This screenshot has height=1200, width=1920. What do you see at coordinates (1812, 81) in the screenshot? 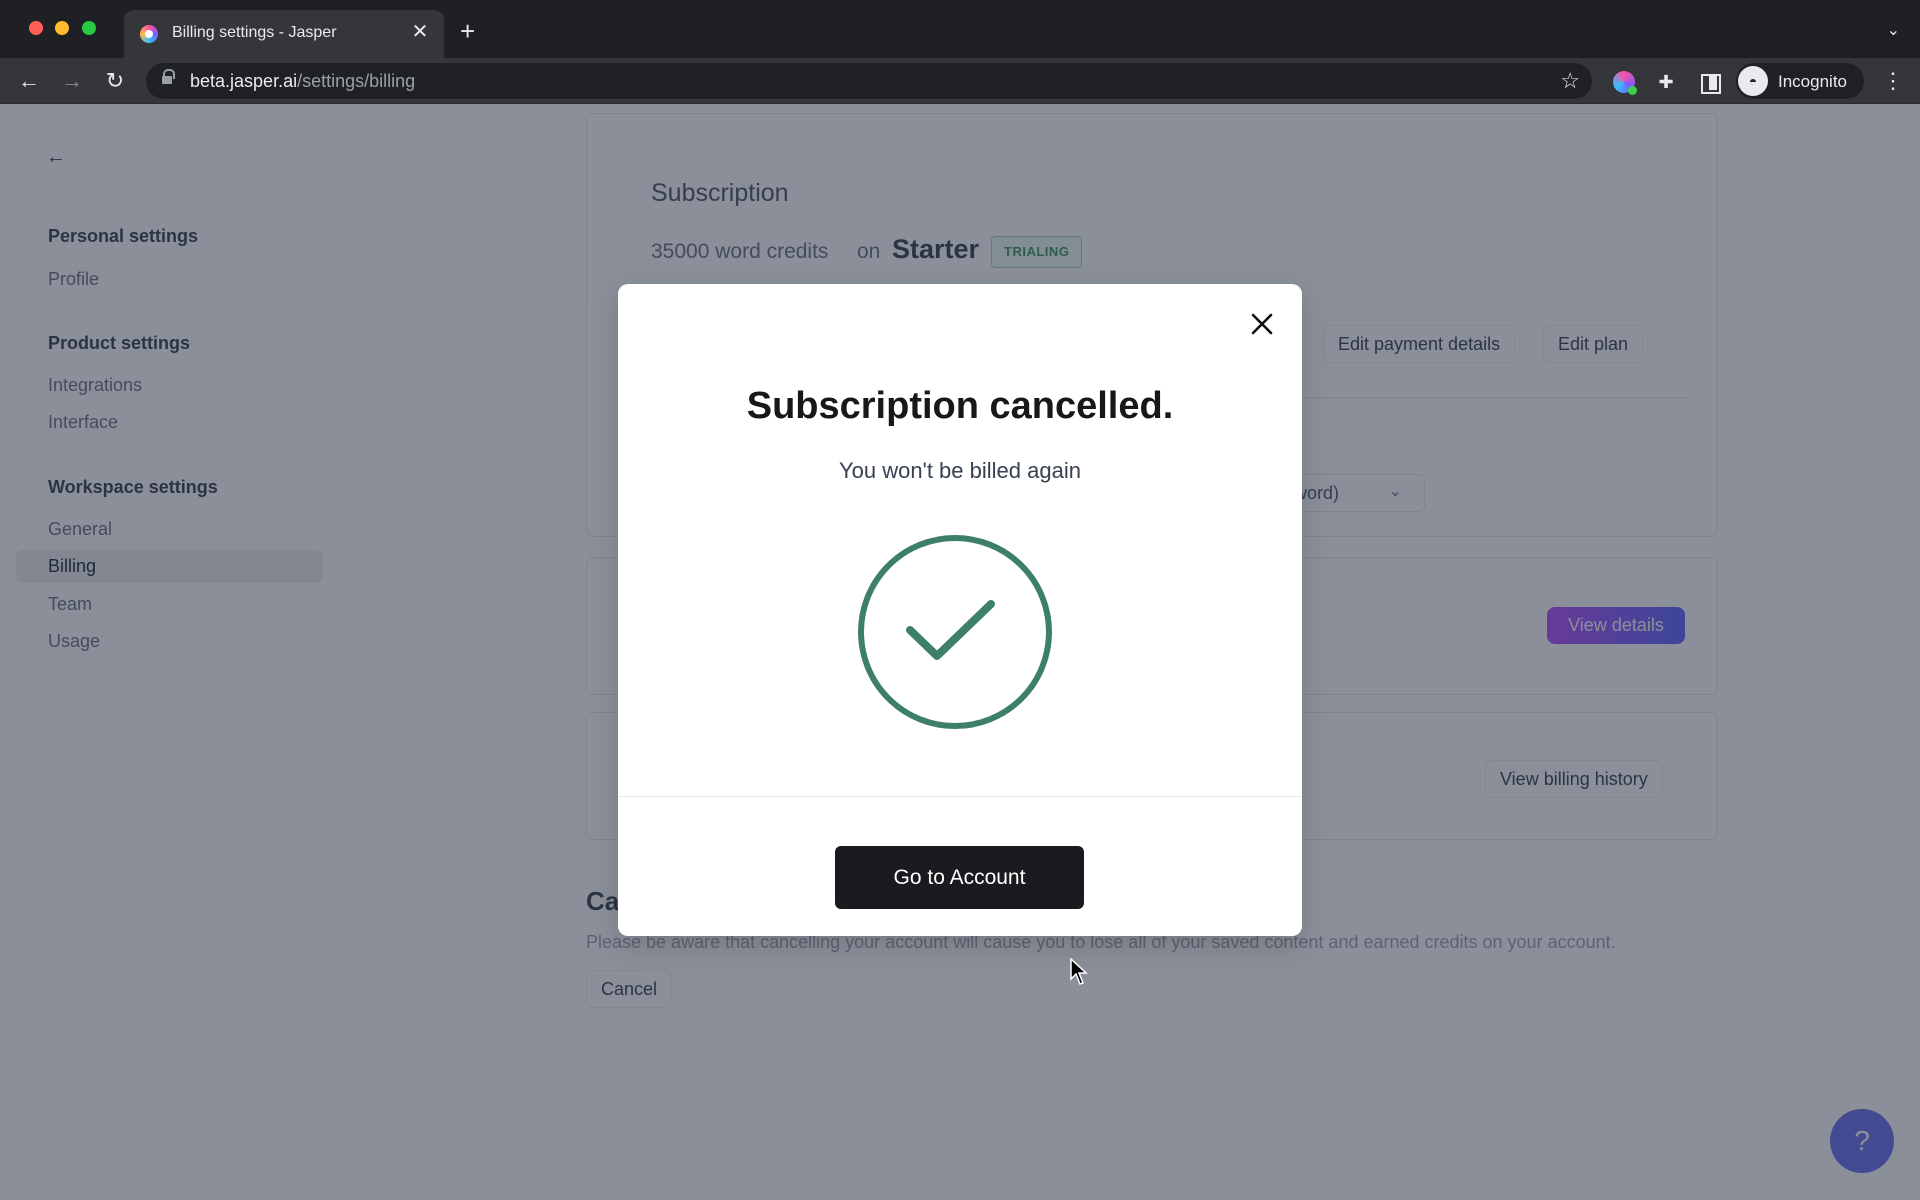
I see `incognito-label: Incognito` at bounding box center [1812, 81].